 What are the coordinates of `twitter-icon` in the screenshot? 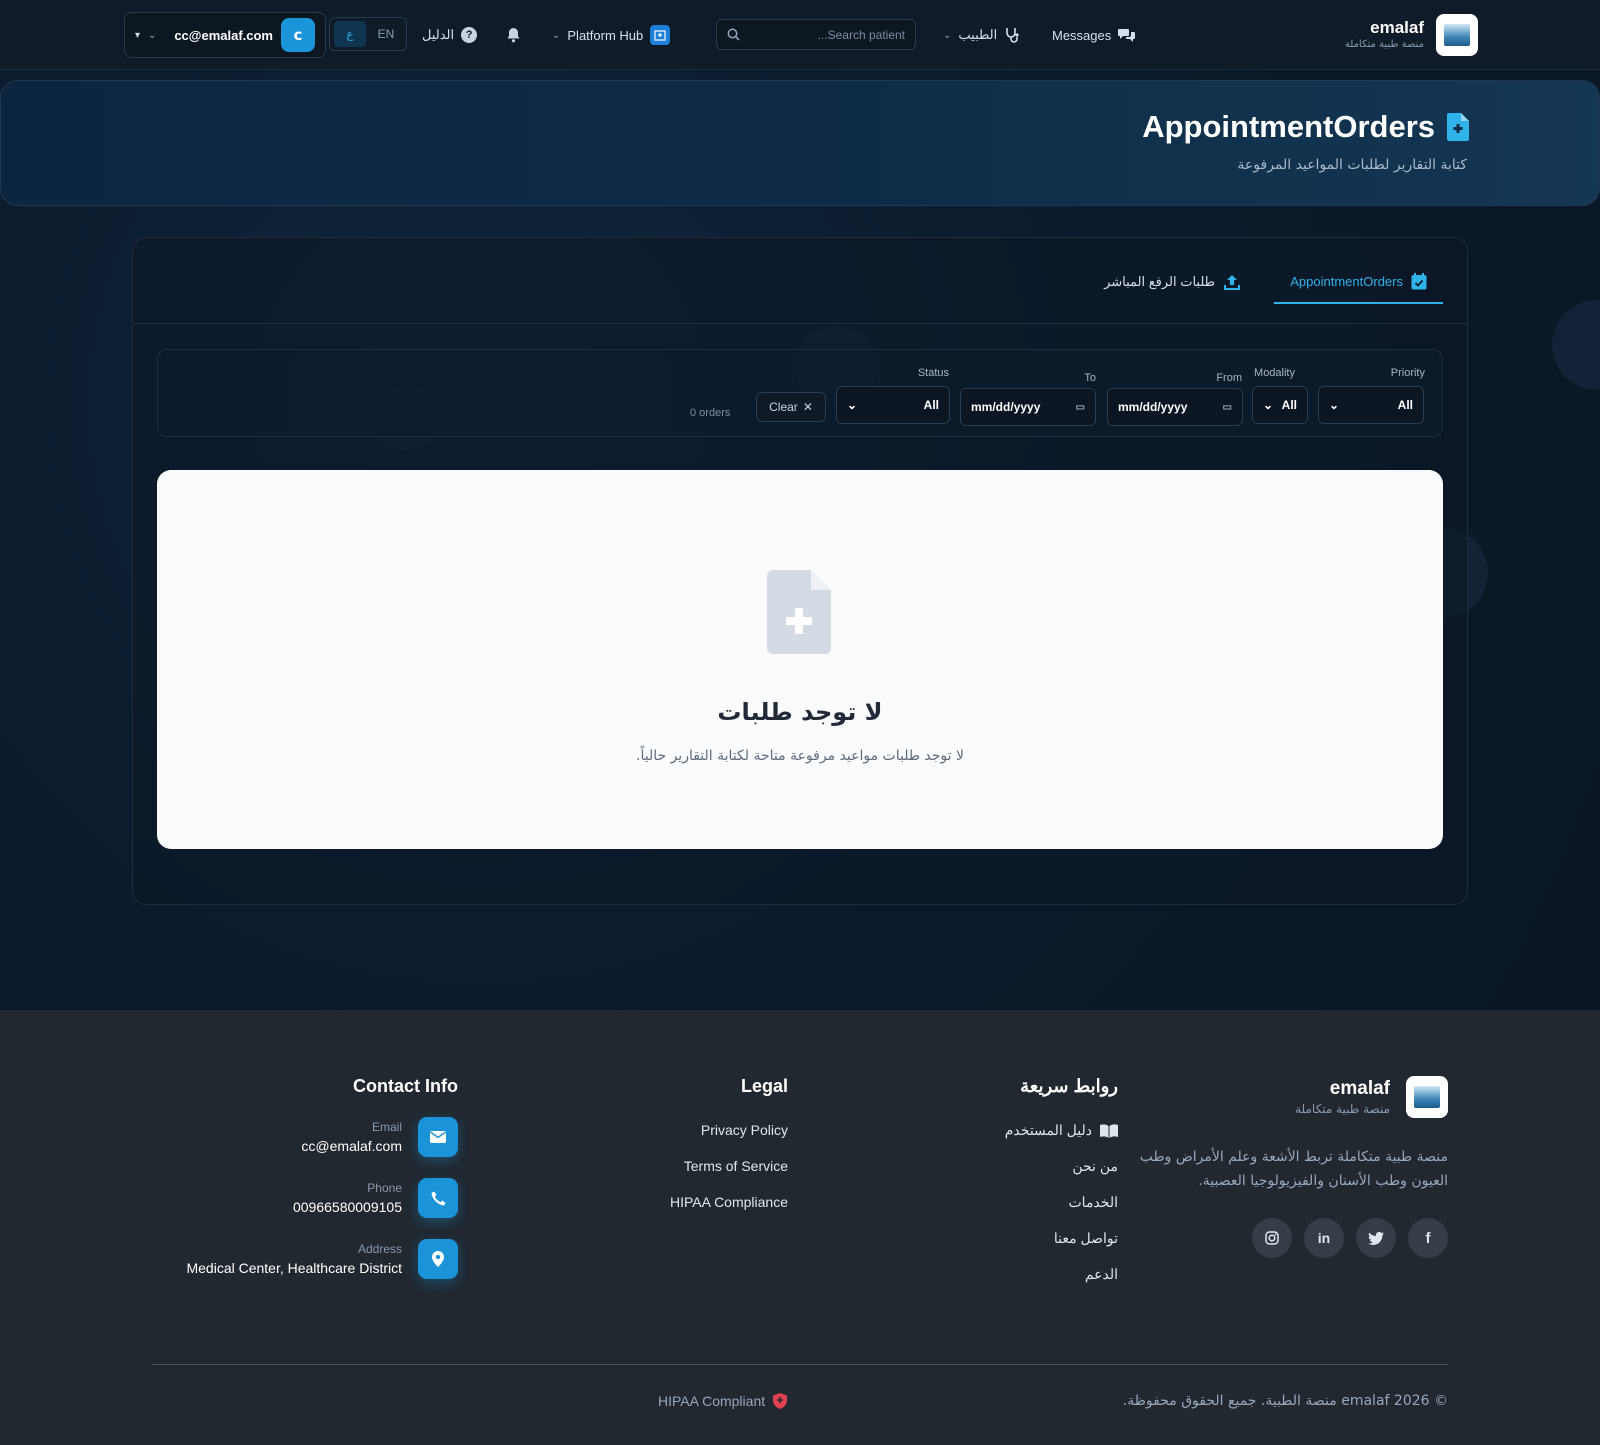 It's located at (1376, 1238).